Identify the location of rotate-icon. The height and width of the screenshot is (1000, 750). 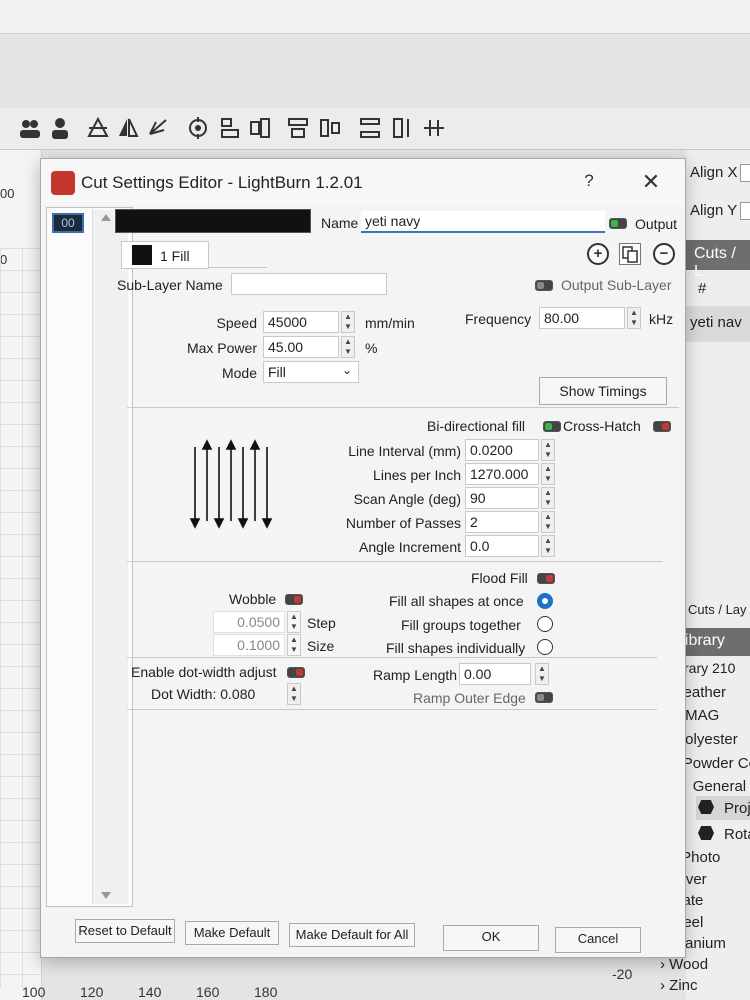
(158, 128).